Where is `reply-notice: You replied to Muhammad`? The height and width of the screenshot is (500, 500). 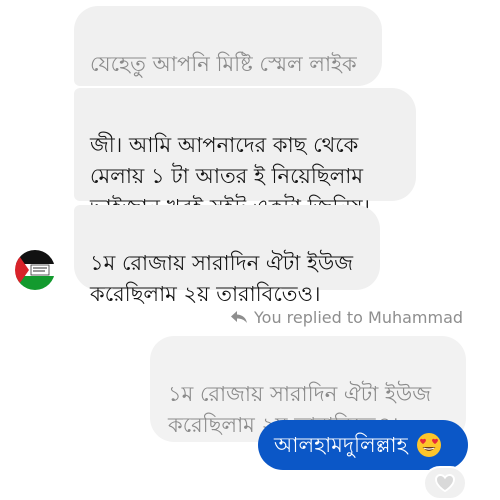
reply-notice: You replied to Muhammad is located at coordinates (346, 317).